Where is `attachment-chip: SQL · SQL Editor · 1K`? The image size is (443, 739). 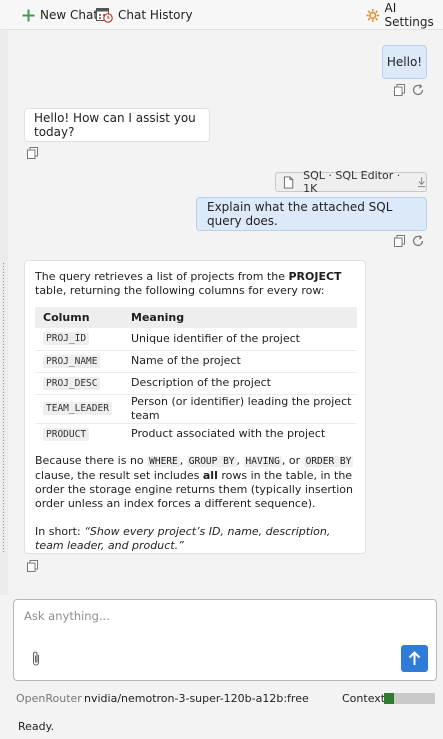
attachment-chip: SQL · SQL Editor · 1K is located at coordinates (351, 182).